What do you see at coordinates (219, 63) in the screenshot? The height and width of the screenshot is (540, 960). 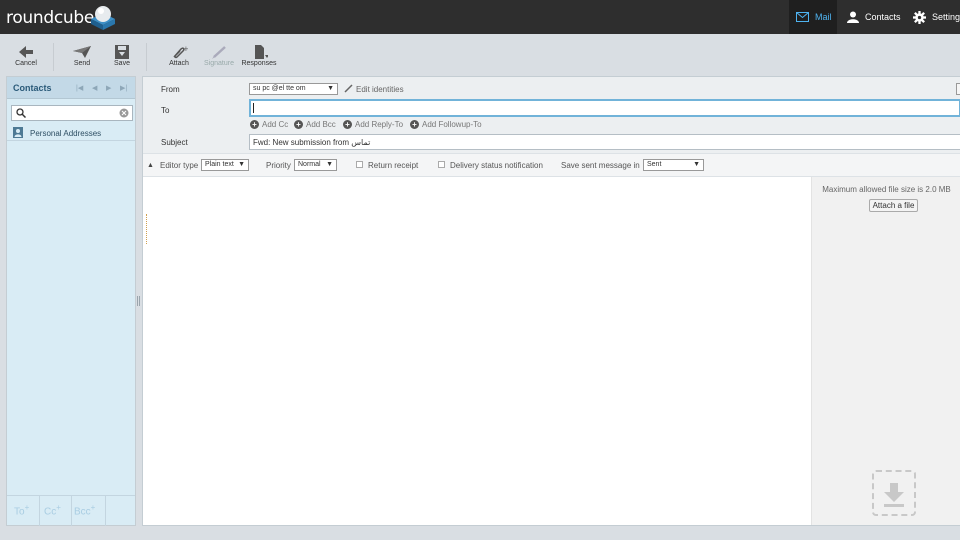 I see `signature-label: Signature` at bounding box center [219, 63].